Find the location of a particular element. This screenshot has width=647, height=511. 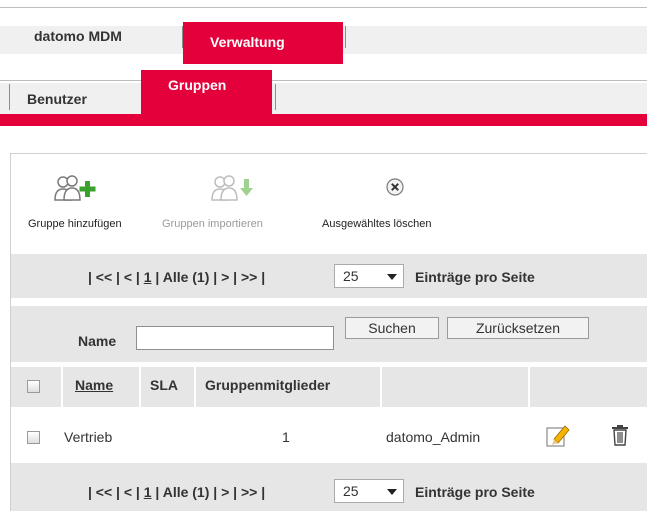

tab-benutzer: Benutzer is located at coordinates (75, 99).